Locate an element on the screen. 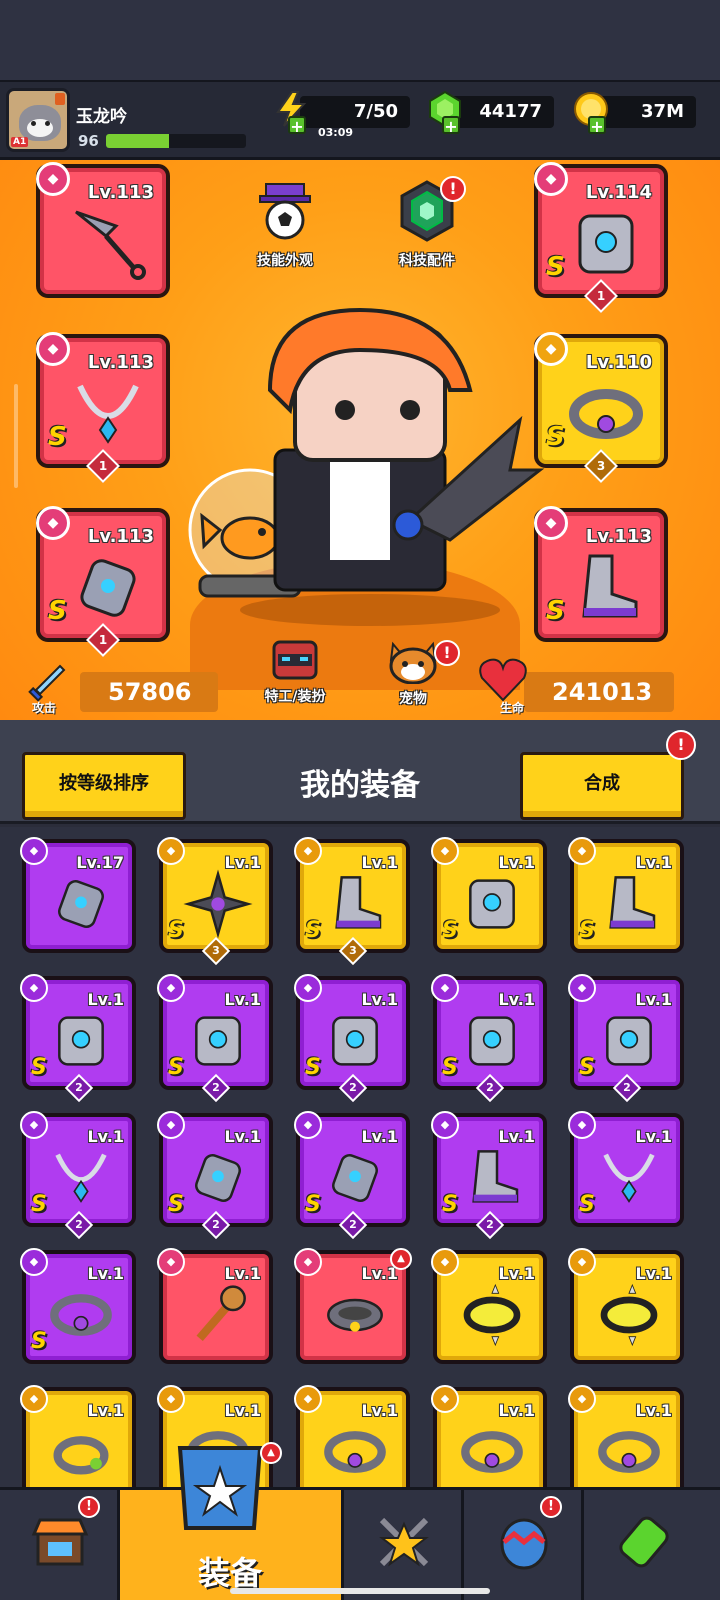 The image size is (720, 1600). equipped-slot-gloves: ◆ Lv.113 S 1 is located at coordinates (103, 581).